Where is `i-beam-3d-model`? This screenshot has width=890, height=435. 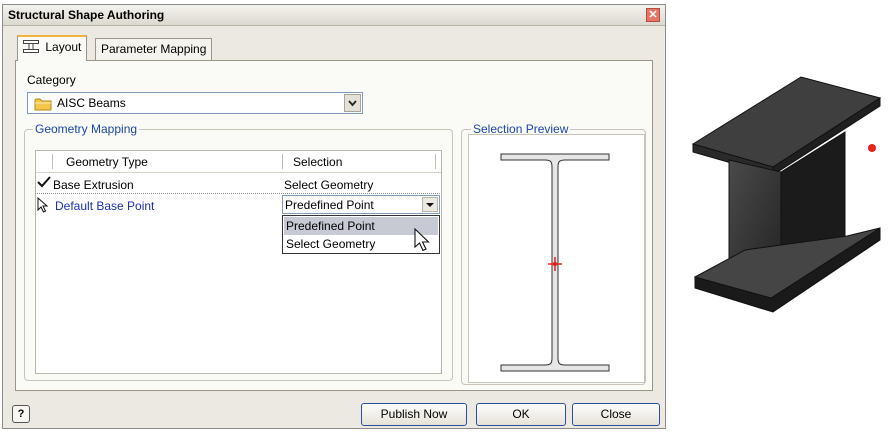
i-beam-3d-model is located at coordinates (786, 194).